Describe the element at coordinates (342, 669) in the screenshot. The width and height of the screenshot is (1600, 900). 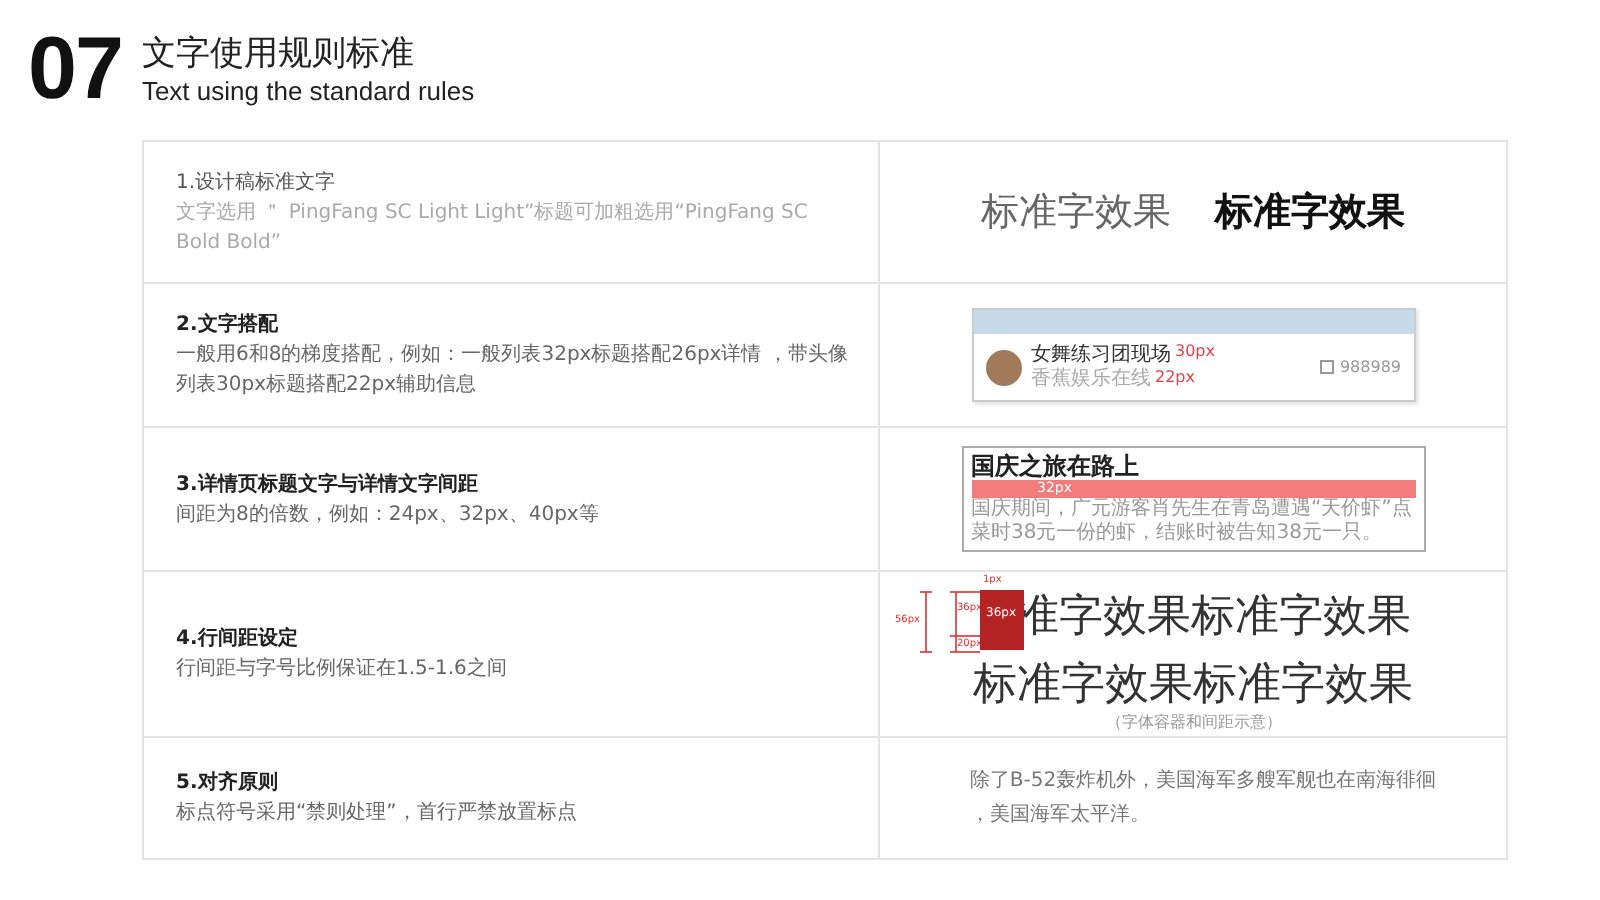
I see `rule-description: 行间距与字号比例保证在1.5-1.6之间` at that location.